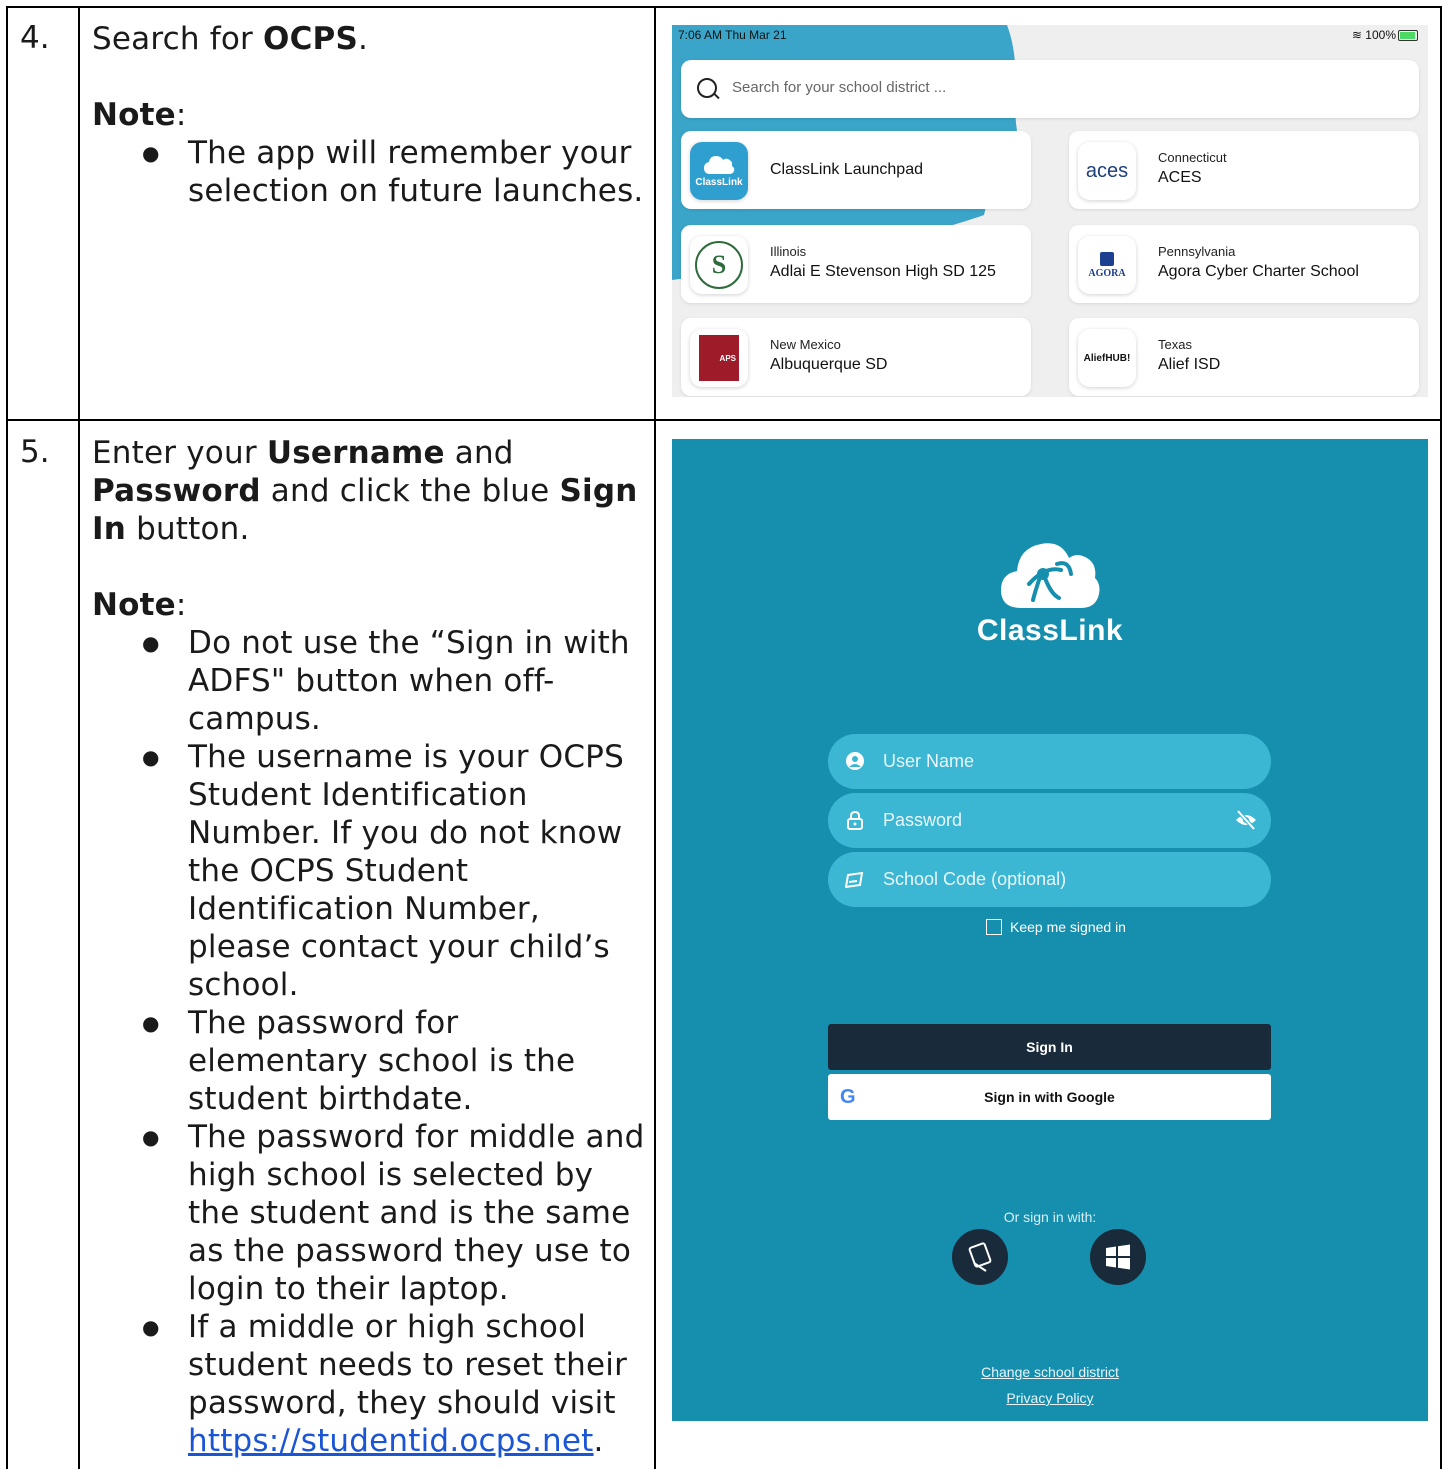 This screenshot has width=1442, height=1469. Describe the element at coordinates (310, 39) in the screenshot. I see `step-4-intro-bold: OCPS` at that location.